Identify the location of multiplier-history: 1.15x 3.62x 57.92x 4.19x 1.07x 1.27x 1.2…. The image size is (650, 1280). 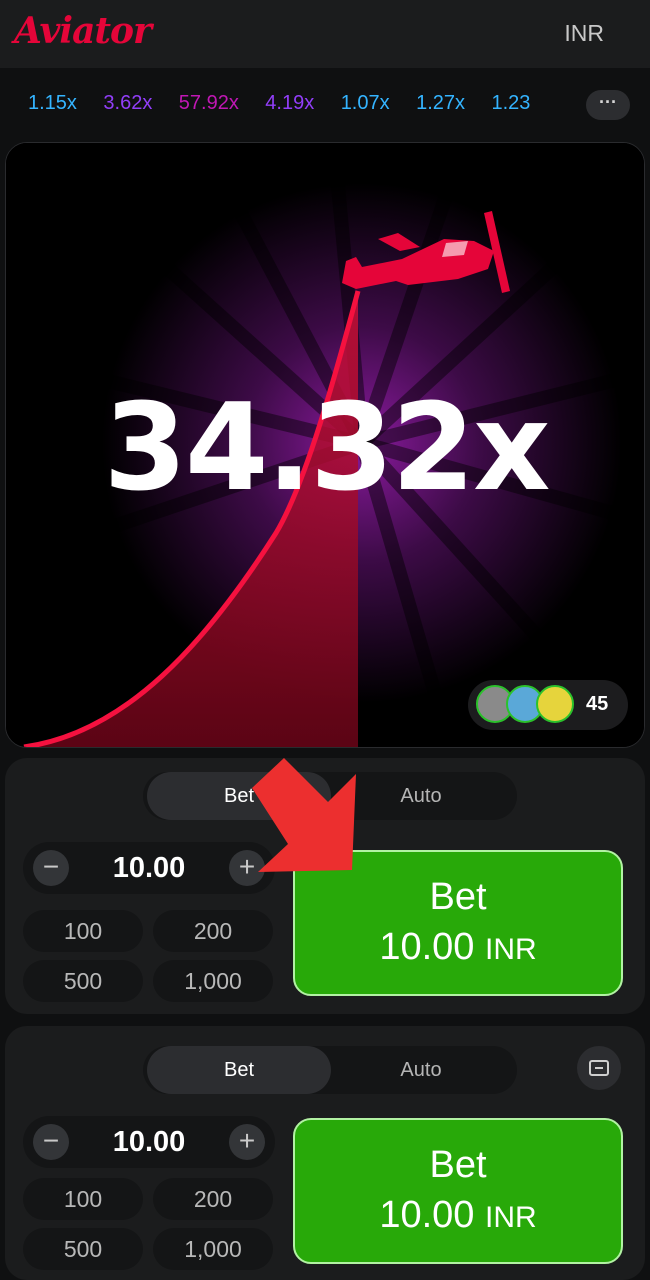
(325, 104).